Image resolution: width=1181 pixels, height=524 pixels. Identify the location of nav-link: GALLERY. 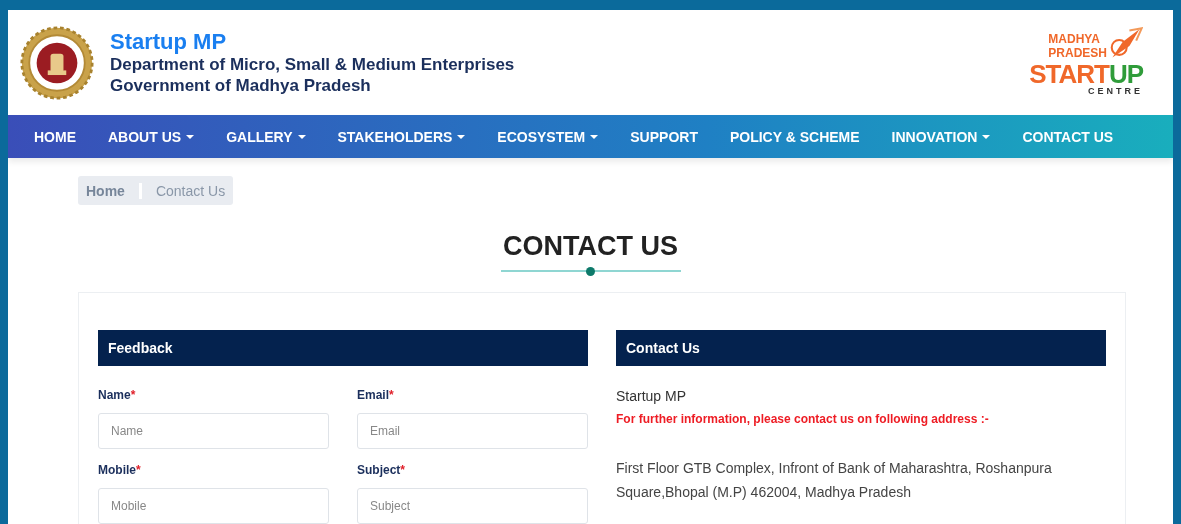
(266, 136).